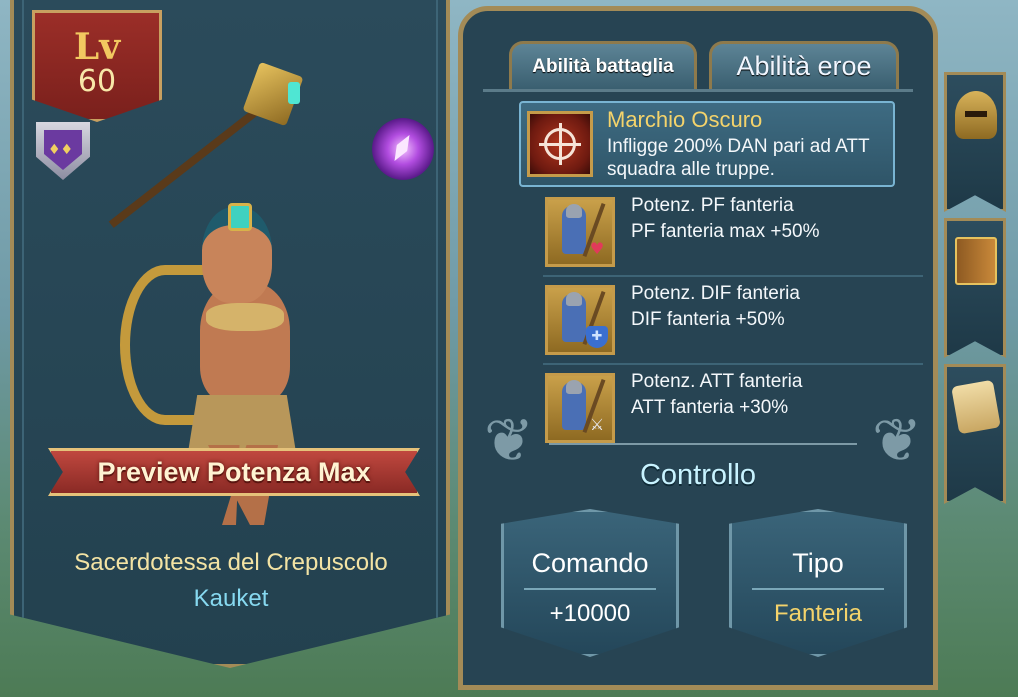 This screenshot has height=697, width=1018. I want to click on tab-hero-skills-label: Abilità eroe, so click(804, 66).